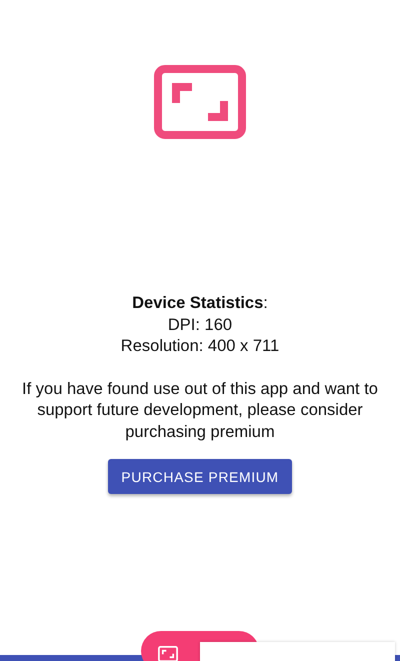  I want to click on support-message: If you have found use out of this app and want to support future development, please consider purchasing premium, so click(200, 410).